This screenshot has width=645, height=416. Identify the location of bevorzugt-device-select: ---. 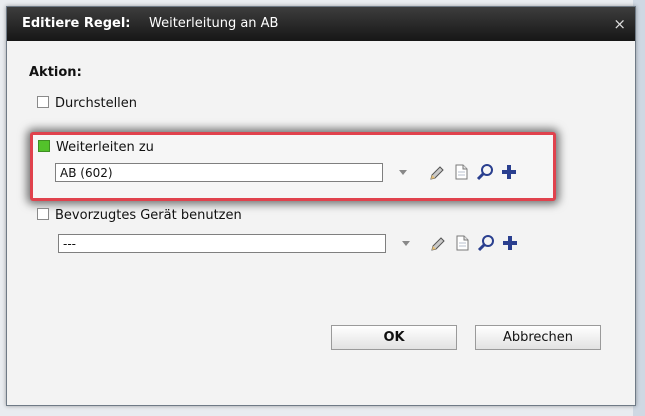
(222, 243).